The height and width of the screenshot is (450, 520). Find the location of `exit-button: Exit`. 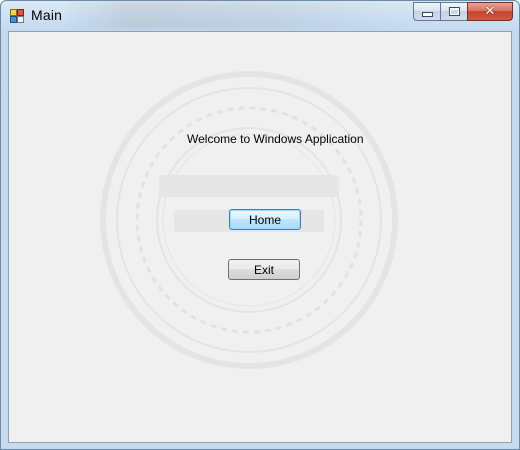

exit-button: Exit is located at coordinates (264, 269).